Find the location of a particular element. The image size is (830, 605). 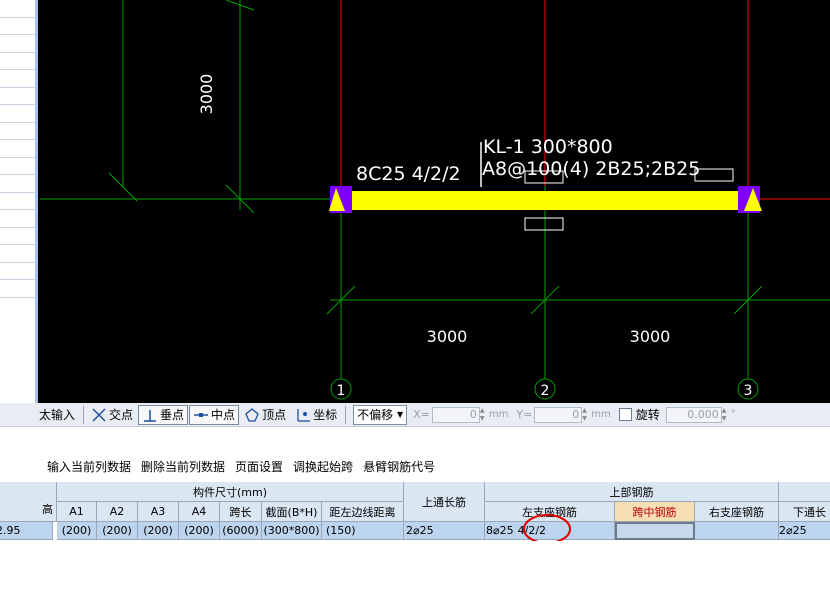

span-dimension-1: 3000 is located at coordinates (447, 336).